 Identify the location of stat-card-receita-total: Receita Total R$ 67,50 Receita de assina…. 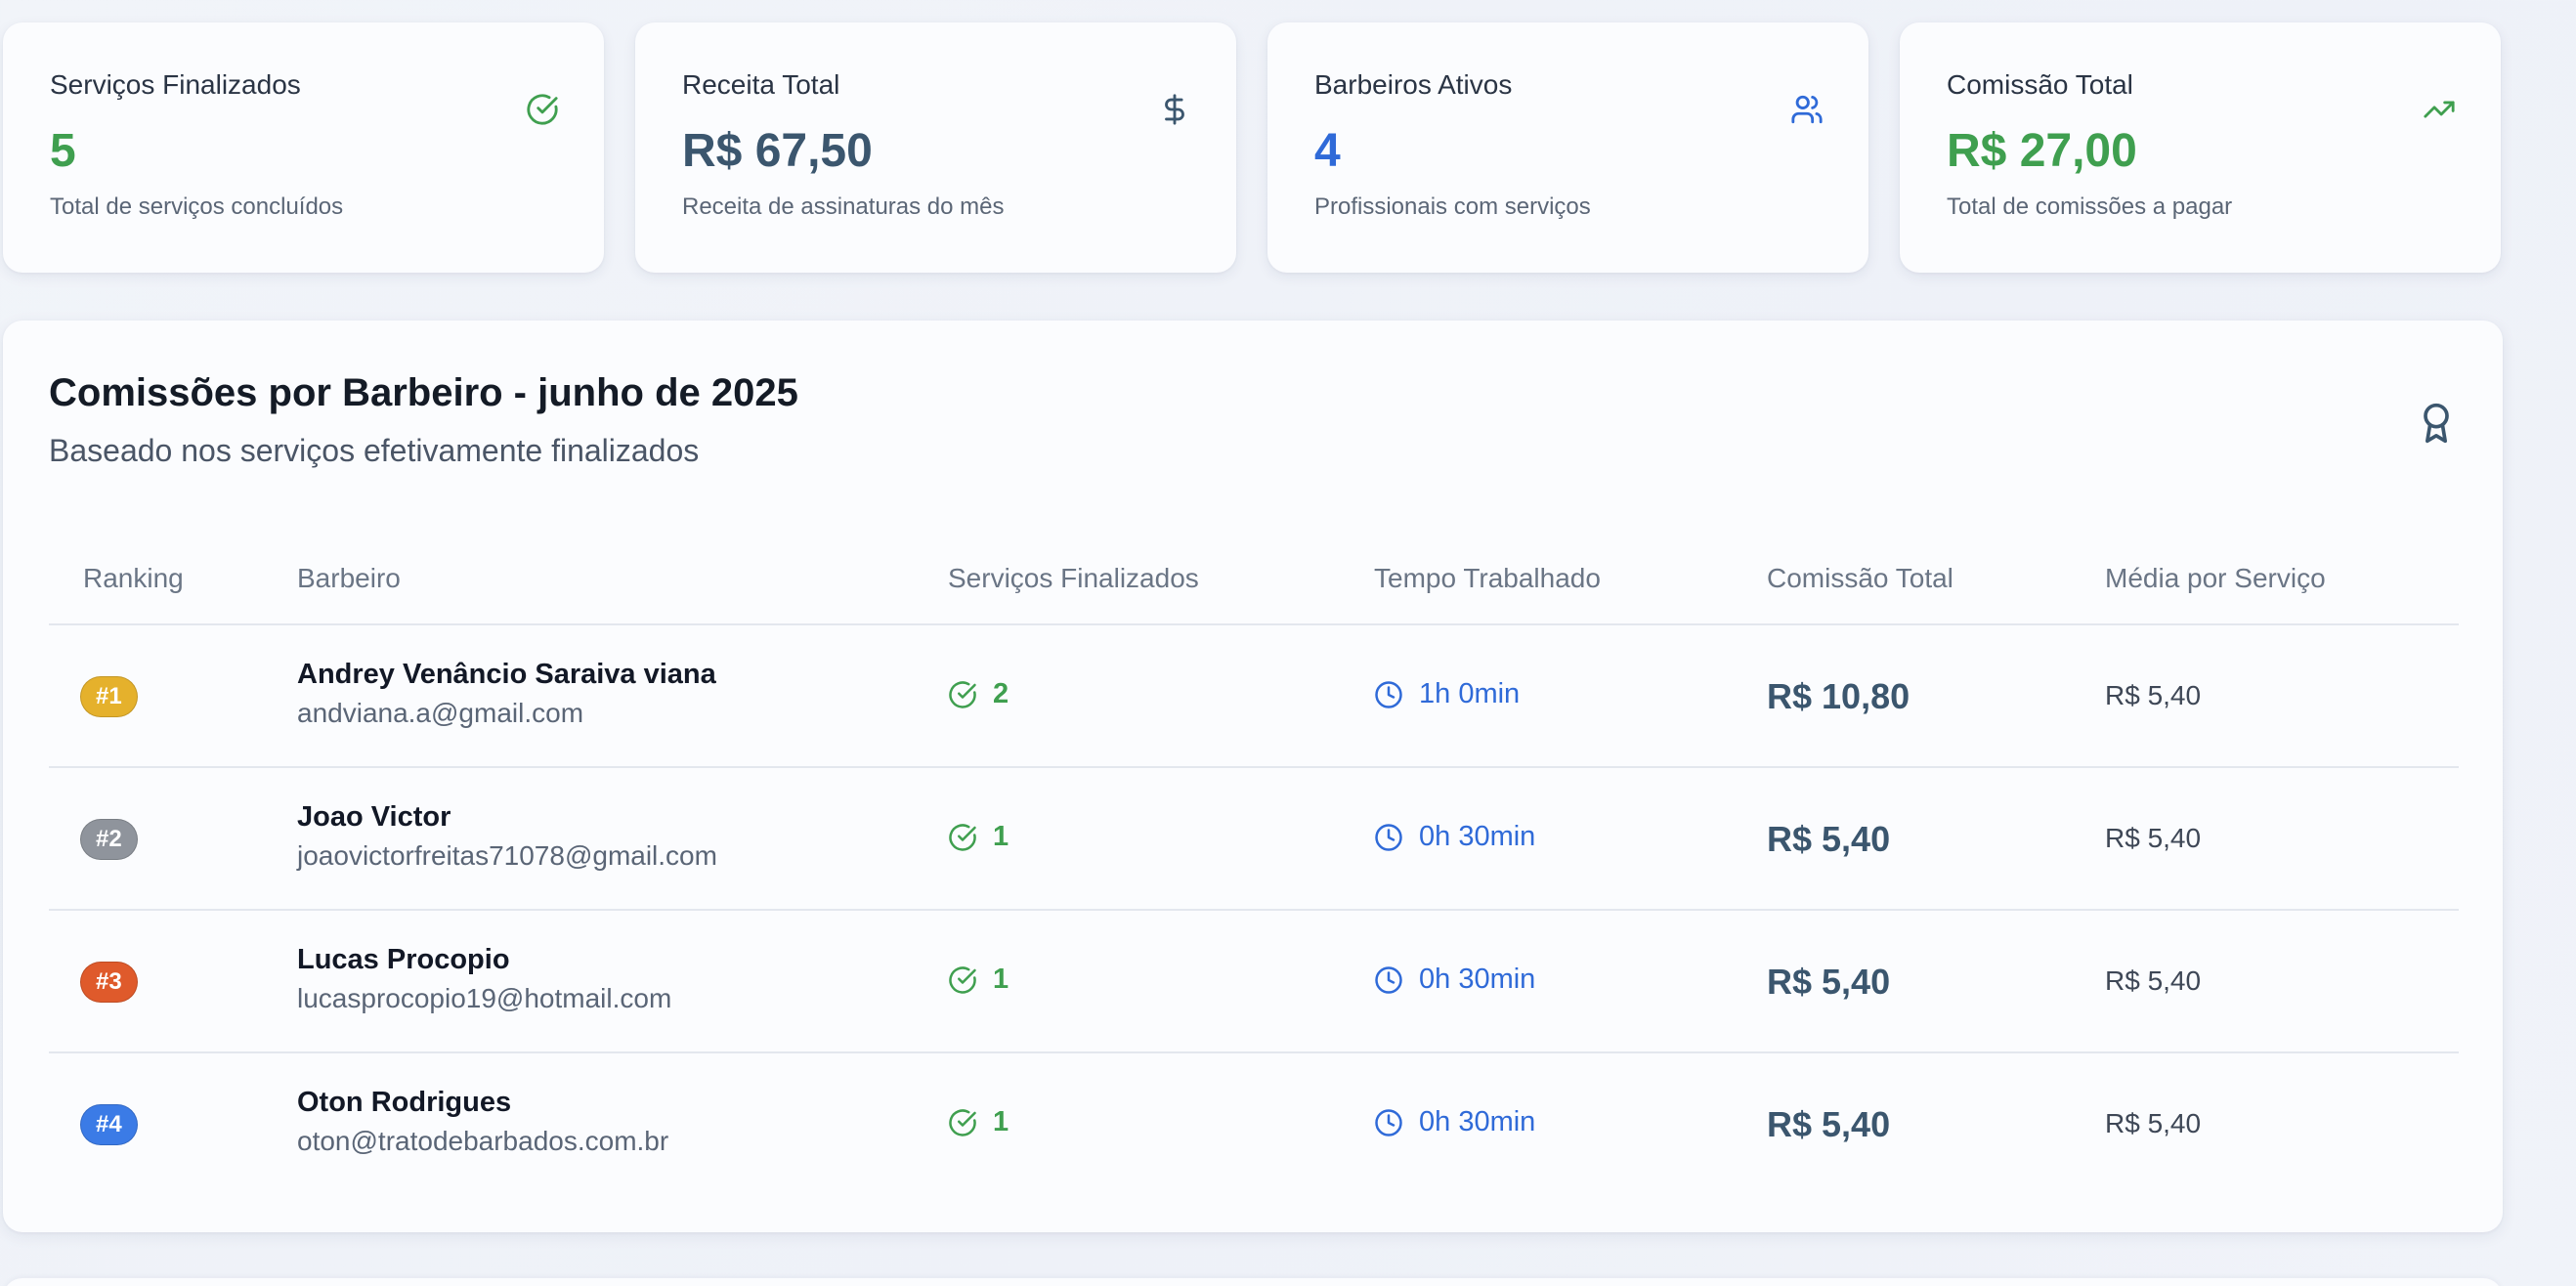
(936, 148).